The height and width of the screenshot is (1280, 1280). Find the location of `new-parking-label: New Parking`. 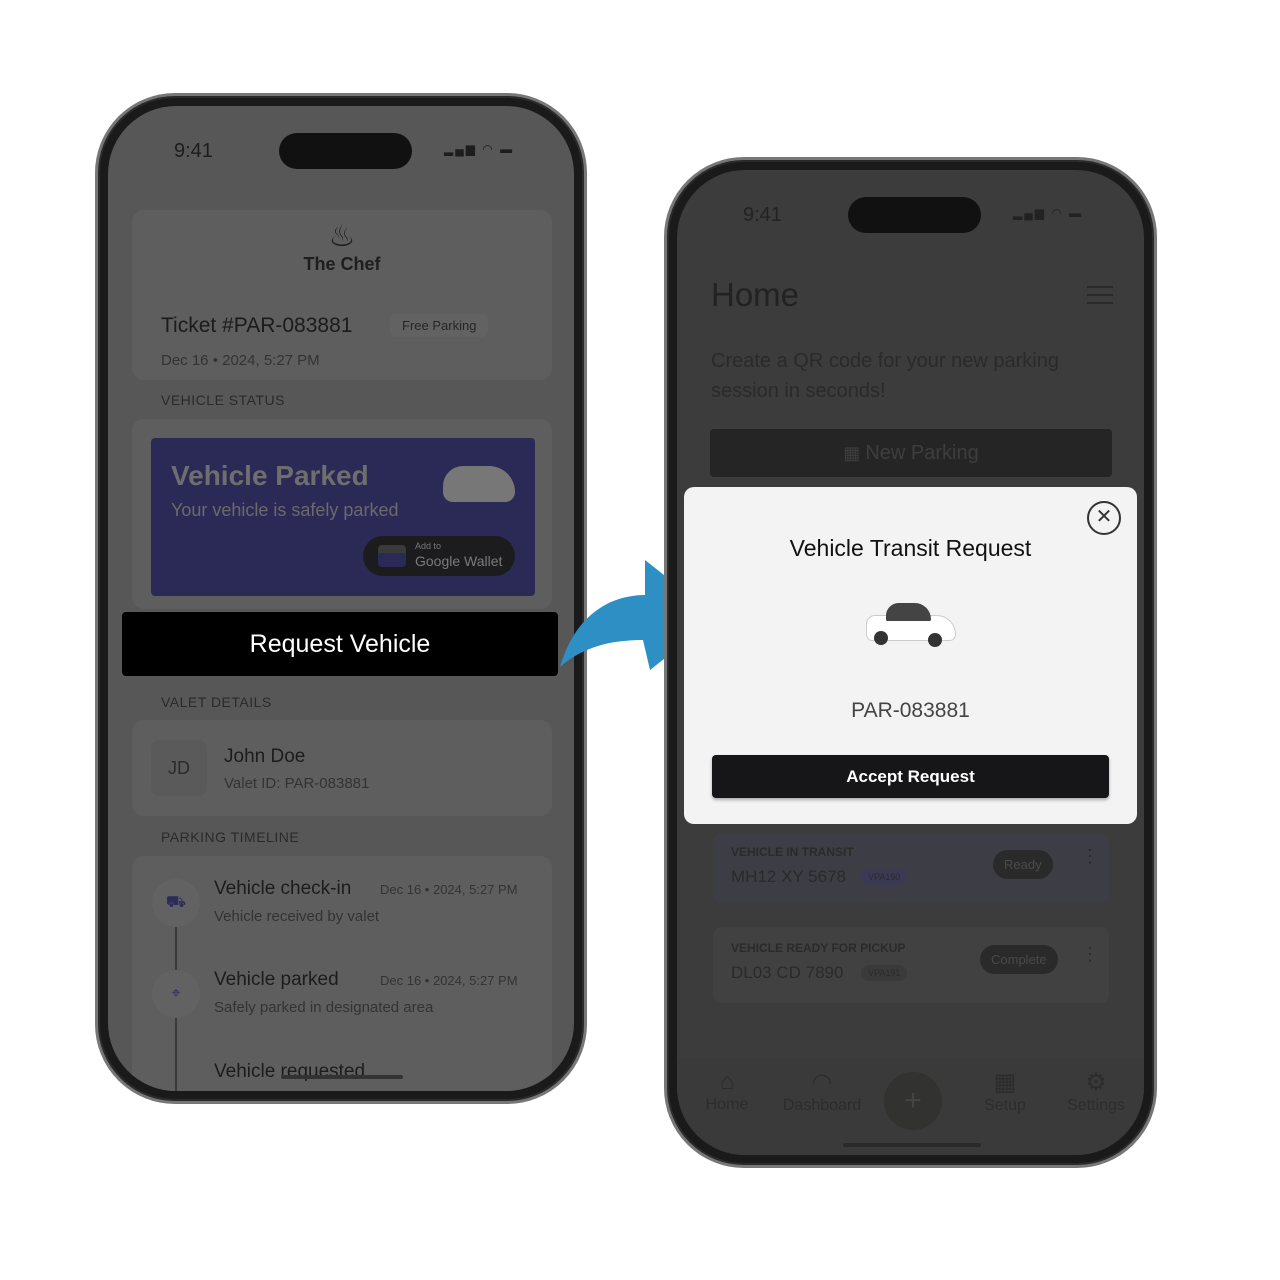

new-parking-label: New Parking is located at coordinates (922, 453).